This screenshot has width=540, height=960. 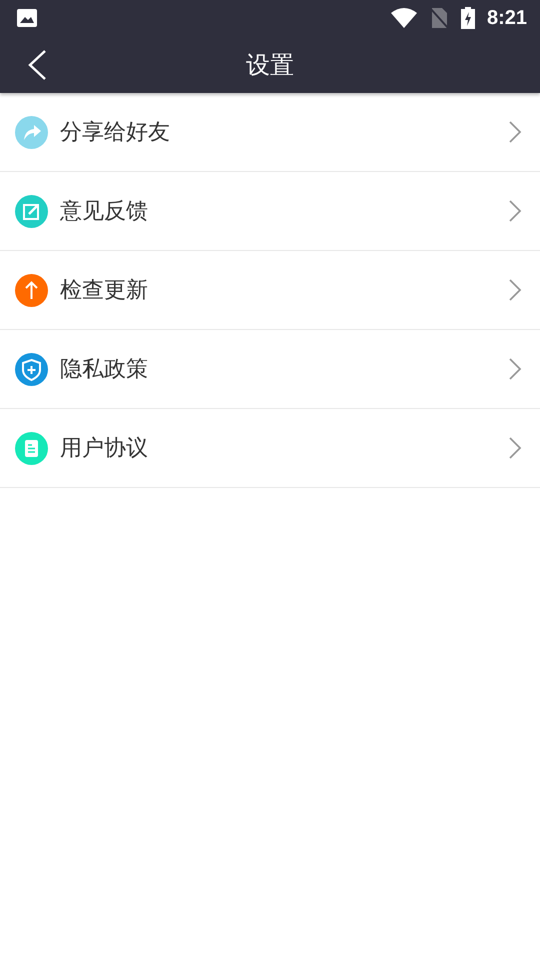 I want to click on settings-item: 用户协议, so click(x=270, y=448).